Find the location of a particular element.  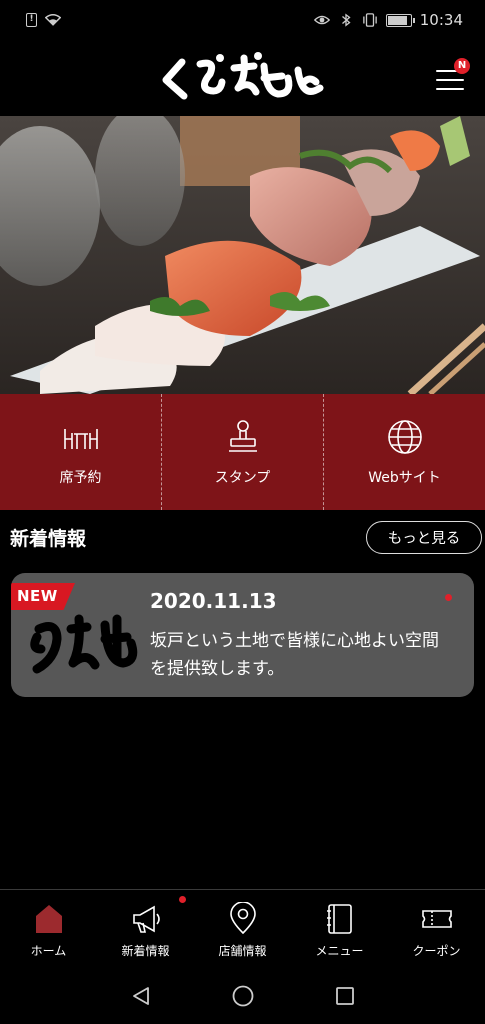

notification-badge: N is located at coordinates (462, 66).